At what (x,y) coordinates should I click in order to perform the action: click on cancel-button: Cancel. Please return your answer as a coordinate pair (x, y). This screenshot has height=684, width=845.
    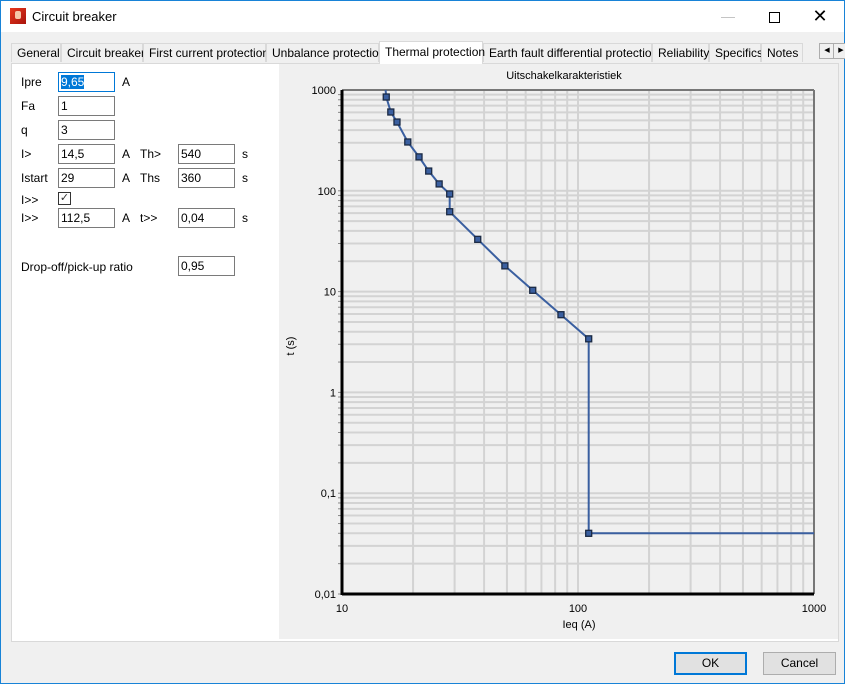
    Looking at the image, I should click on (799, 663).